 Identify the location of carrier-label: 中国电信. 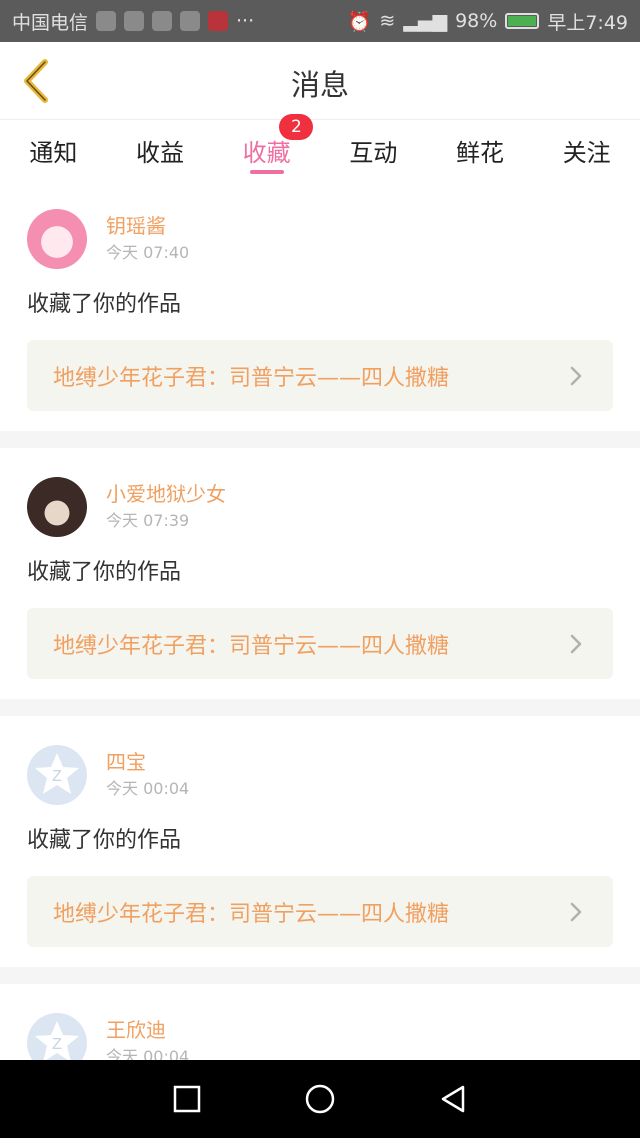
(50, 22).